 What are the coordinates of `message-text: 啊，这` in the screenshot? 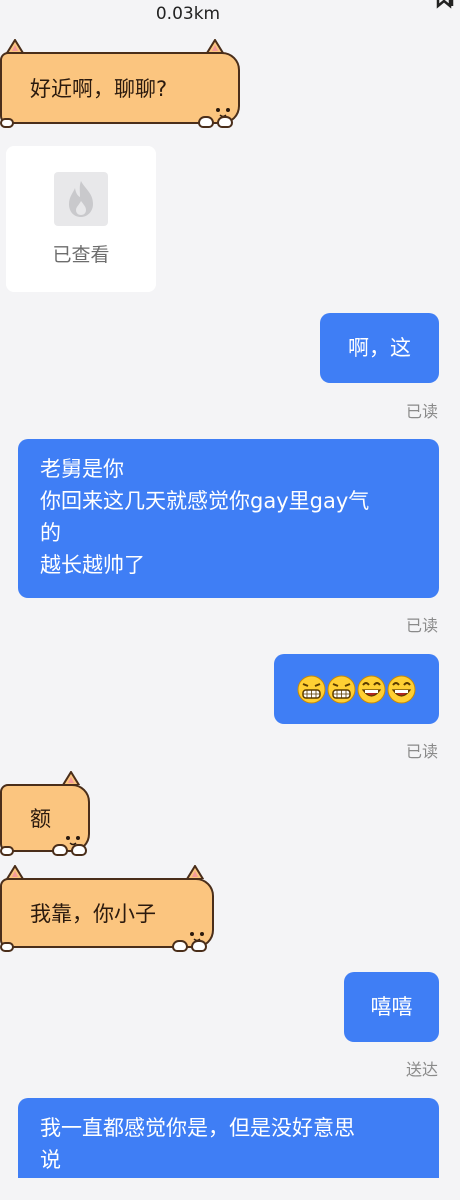 It's located at (379, 348).